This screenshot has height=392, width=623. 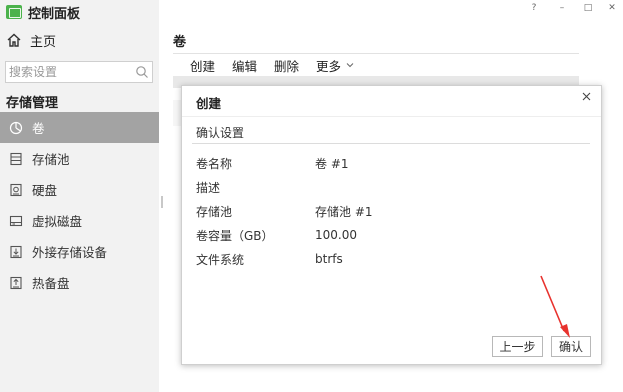 I want to click on summary-row-capacity: 卷容量（GB） 100.00, so click(x=386, y=235).